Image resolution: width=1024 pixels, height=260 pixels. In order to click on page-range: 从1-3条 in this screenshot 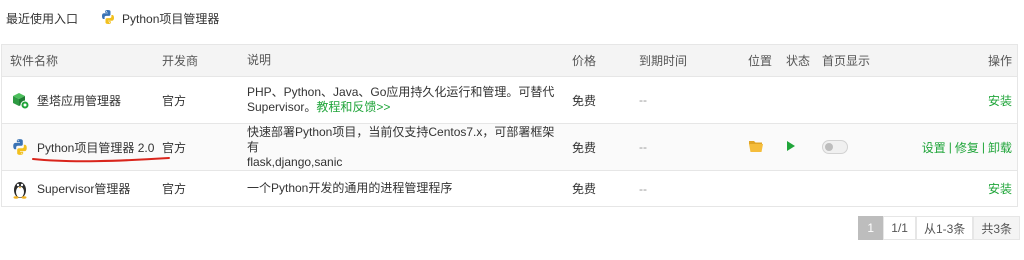, I will do `click(944, 228)`.